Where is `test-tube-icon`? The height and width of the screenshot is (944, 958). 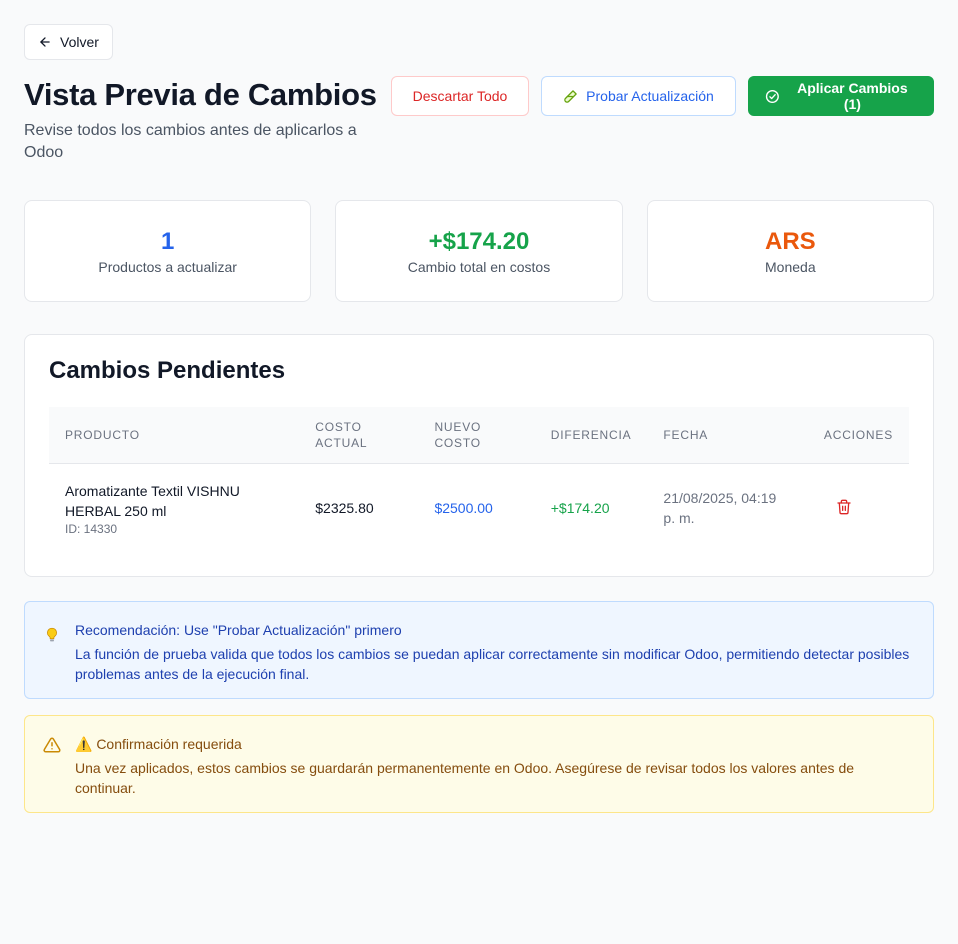 test-tube-icon is located at coordinates (570, 96).